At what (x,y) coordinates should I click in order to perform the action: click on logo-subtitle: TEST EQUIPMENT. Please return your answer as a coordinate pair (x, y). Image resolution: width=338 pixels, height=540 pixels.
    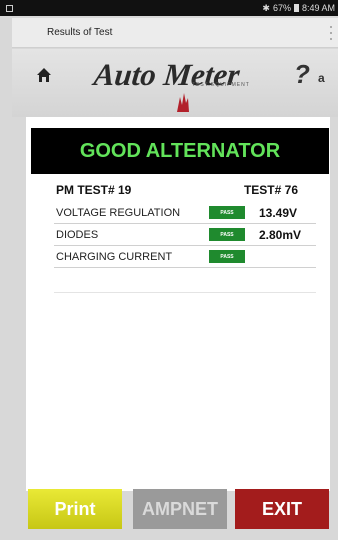
    Looking at the image, I should click on (221, 85).